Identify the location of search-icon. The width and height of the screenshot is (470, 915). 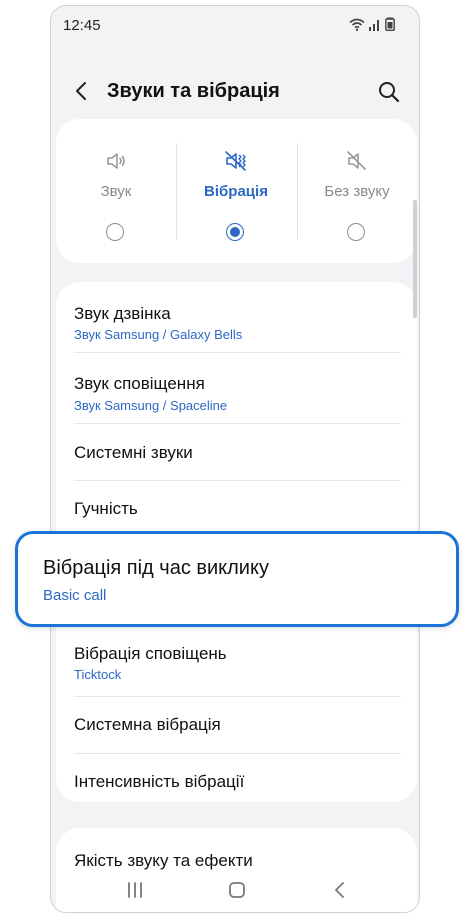
(389, 92).